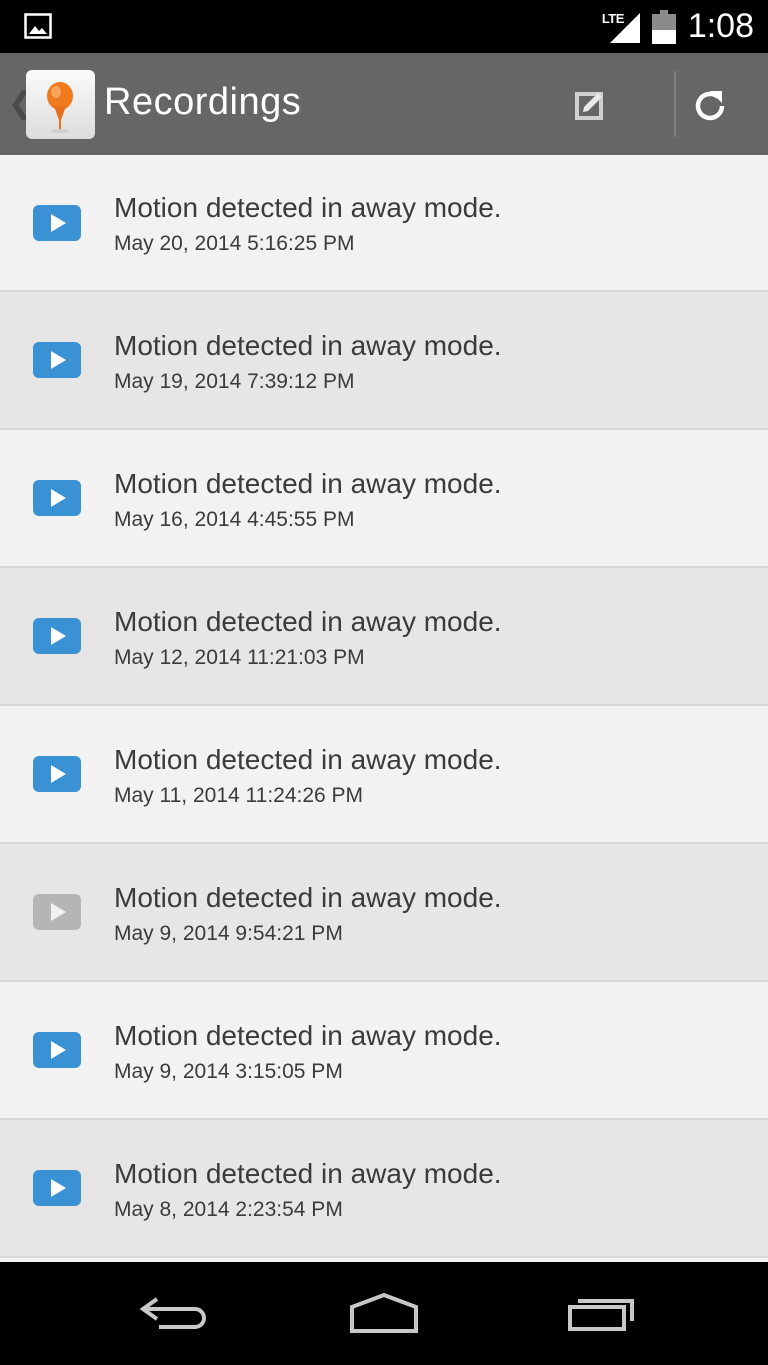  I want to click on recents-icon, so click(601, 1315).